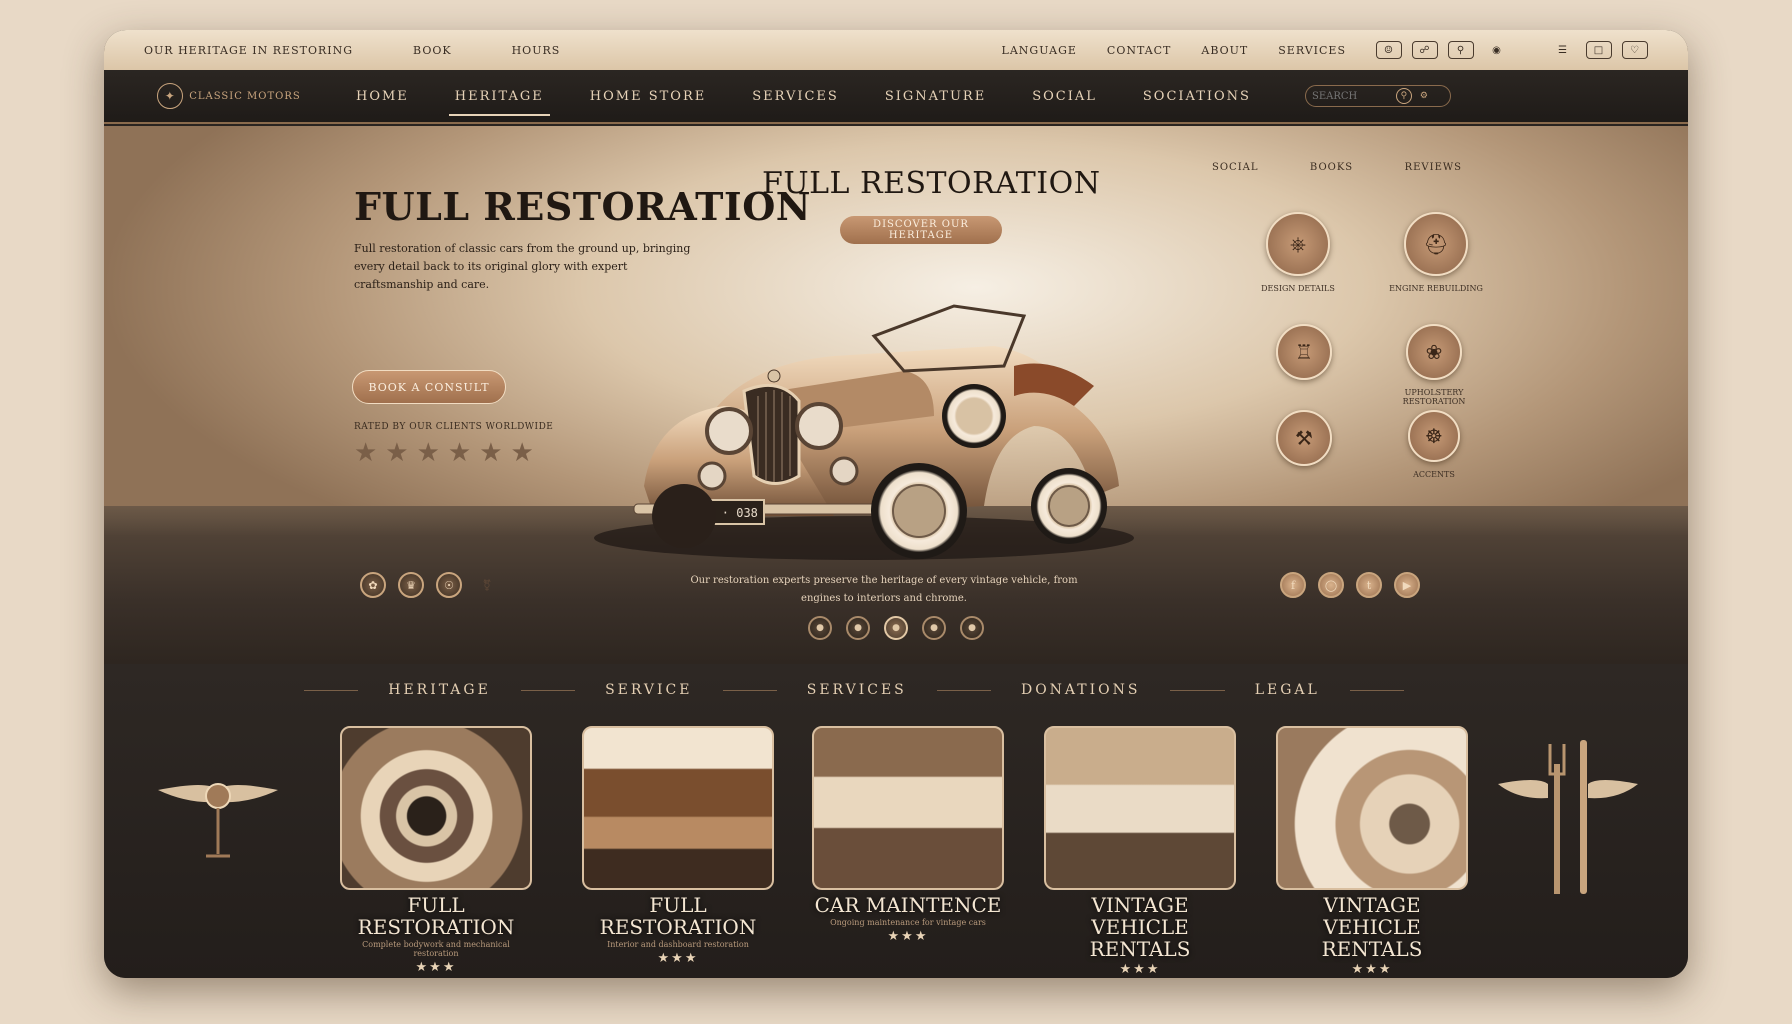 Image resolution: width=1792 pixels, height=1024 pixels. Describe the element at coordinates (1635, 50) in the screenshot. I see `heart-icon: ♡` at that location.